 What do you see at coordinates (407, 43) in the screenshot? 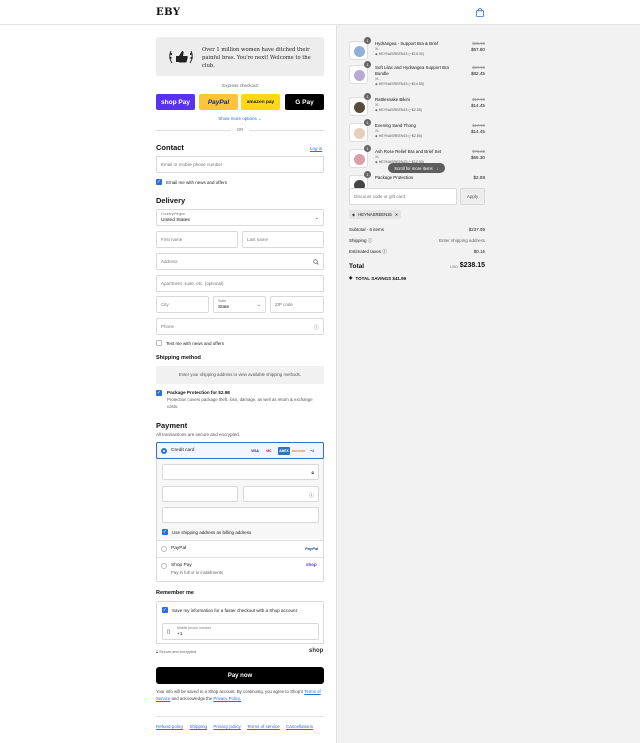
I see `product-name: Hydrangea - Support Bra & Brief` at bounding box center [407, 43].